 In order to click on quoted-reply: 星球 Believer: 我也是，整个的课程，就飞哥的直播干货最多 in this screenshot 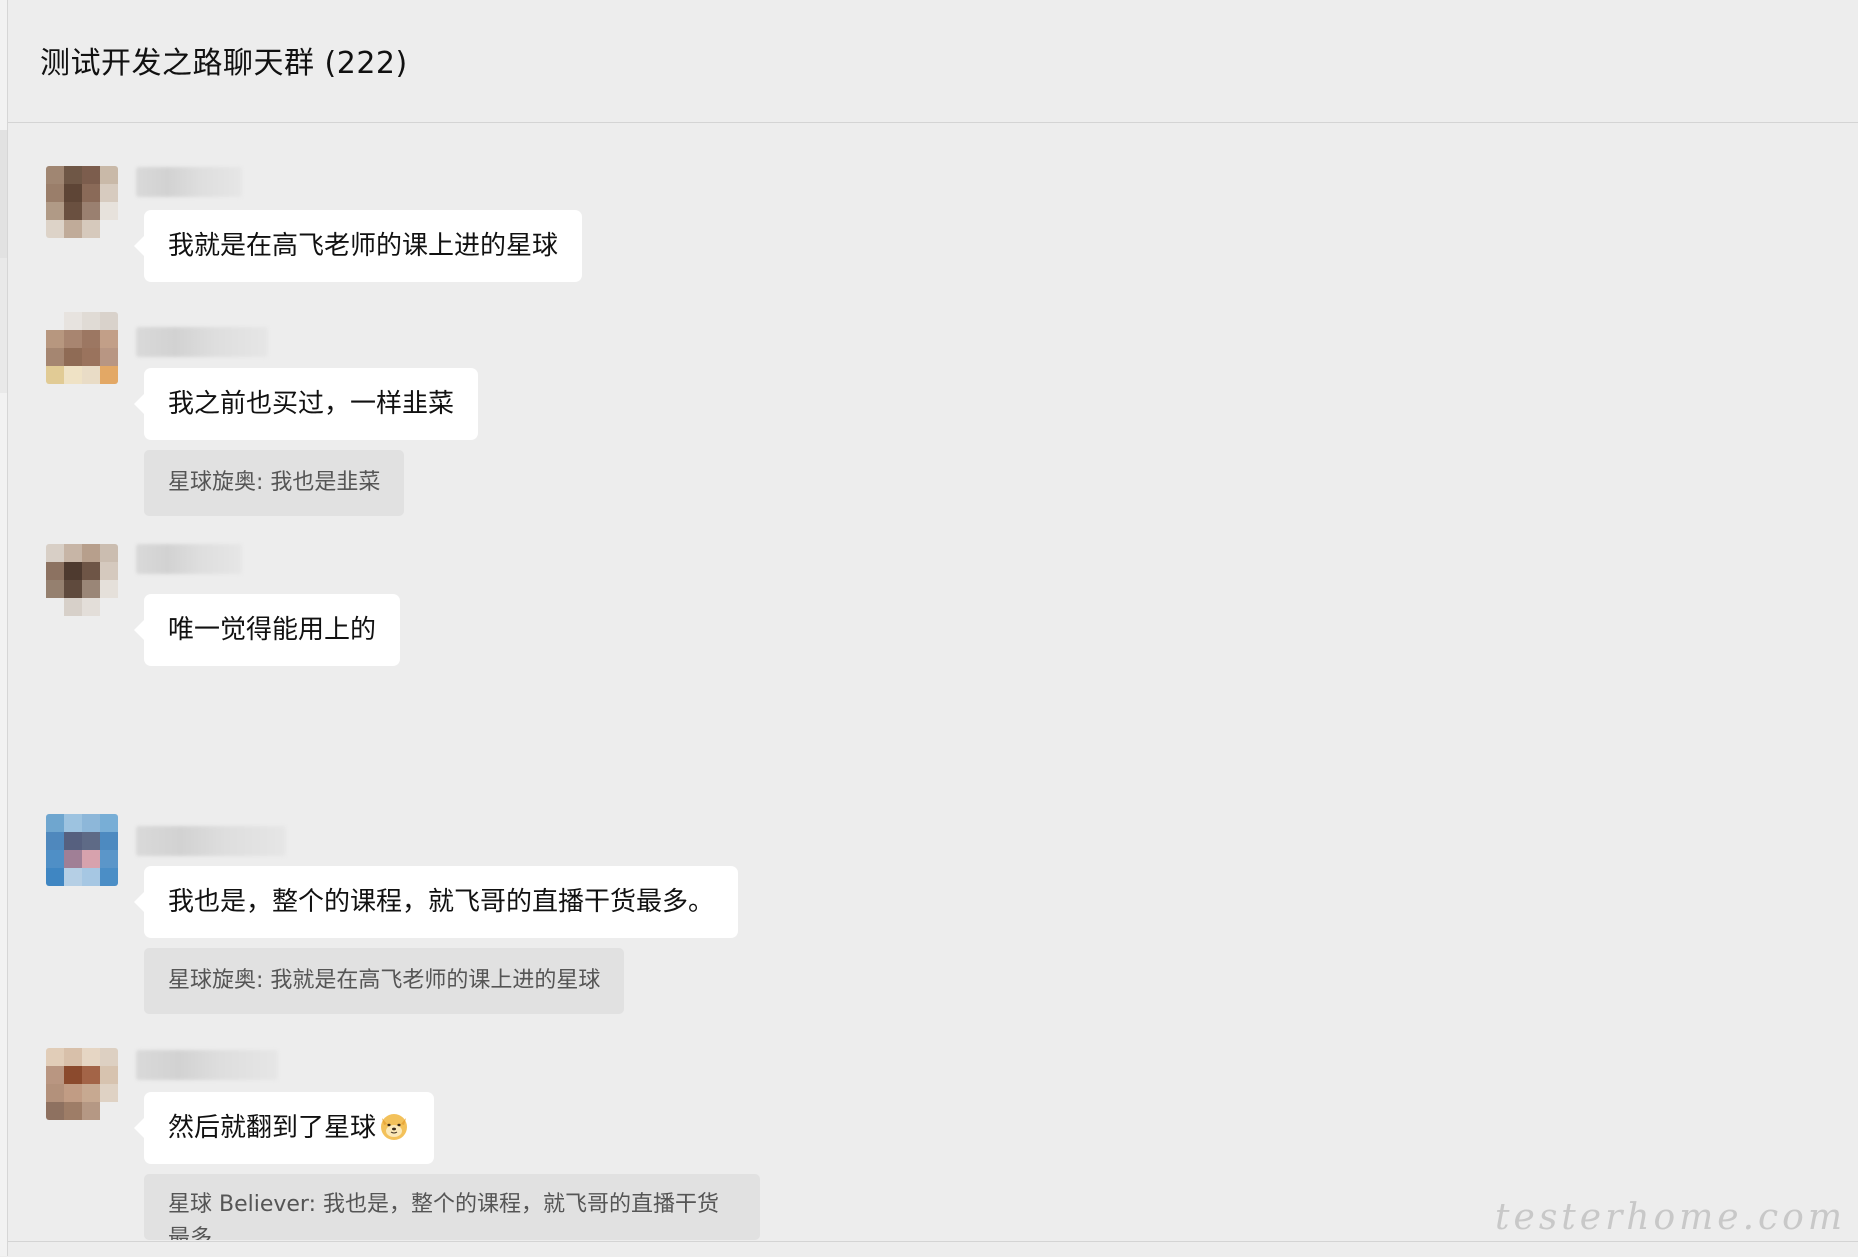, I will do `click(452, 1207)`.